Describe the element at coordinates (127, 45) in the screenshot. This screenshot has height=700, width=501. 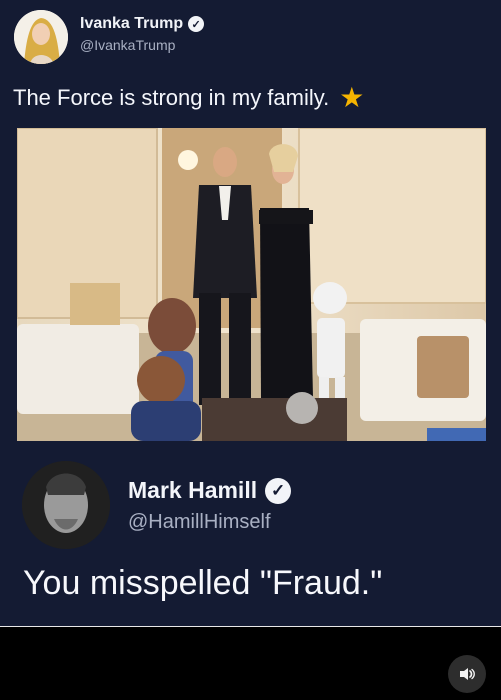
I see `author-handle: @IvankaTrump` at that location.